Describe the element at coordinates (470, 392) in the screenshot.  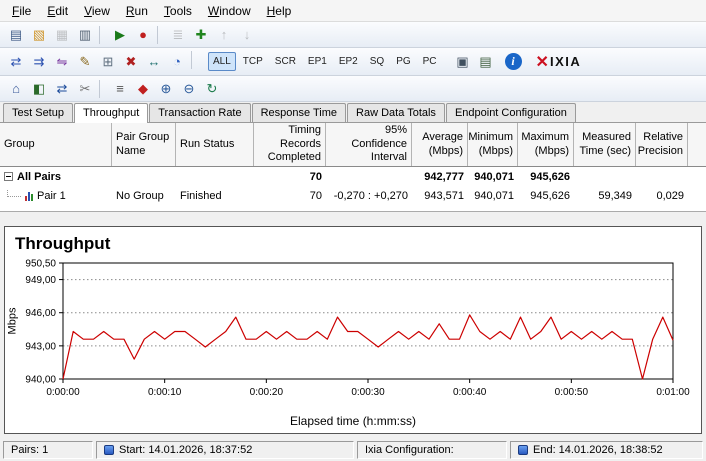
I see `svg-text: 0:00:40` at that location.